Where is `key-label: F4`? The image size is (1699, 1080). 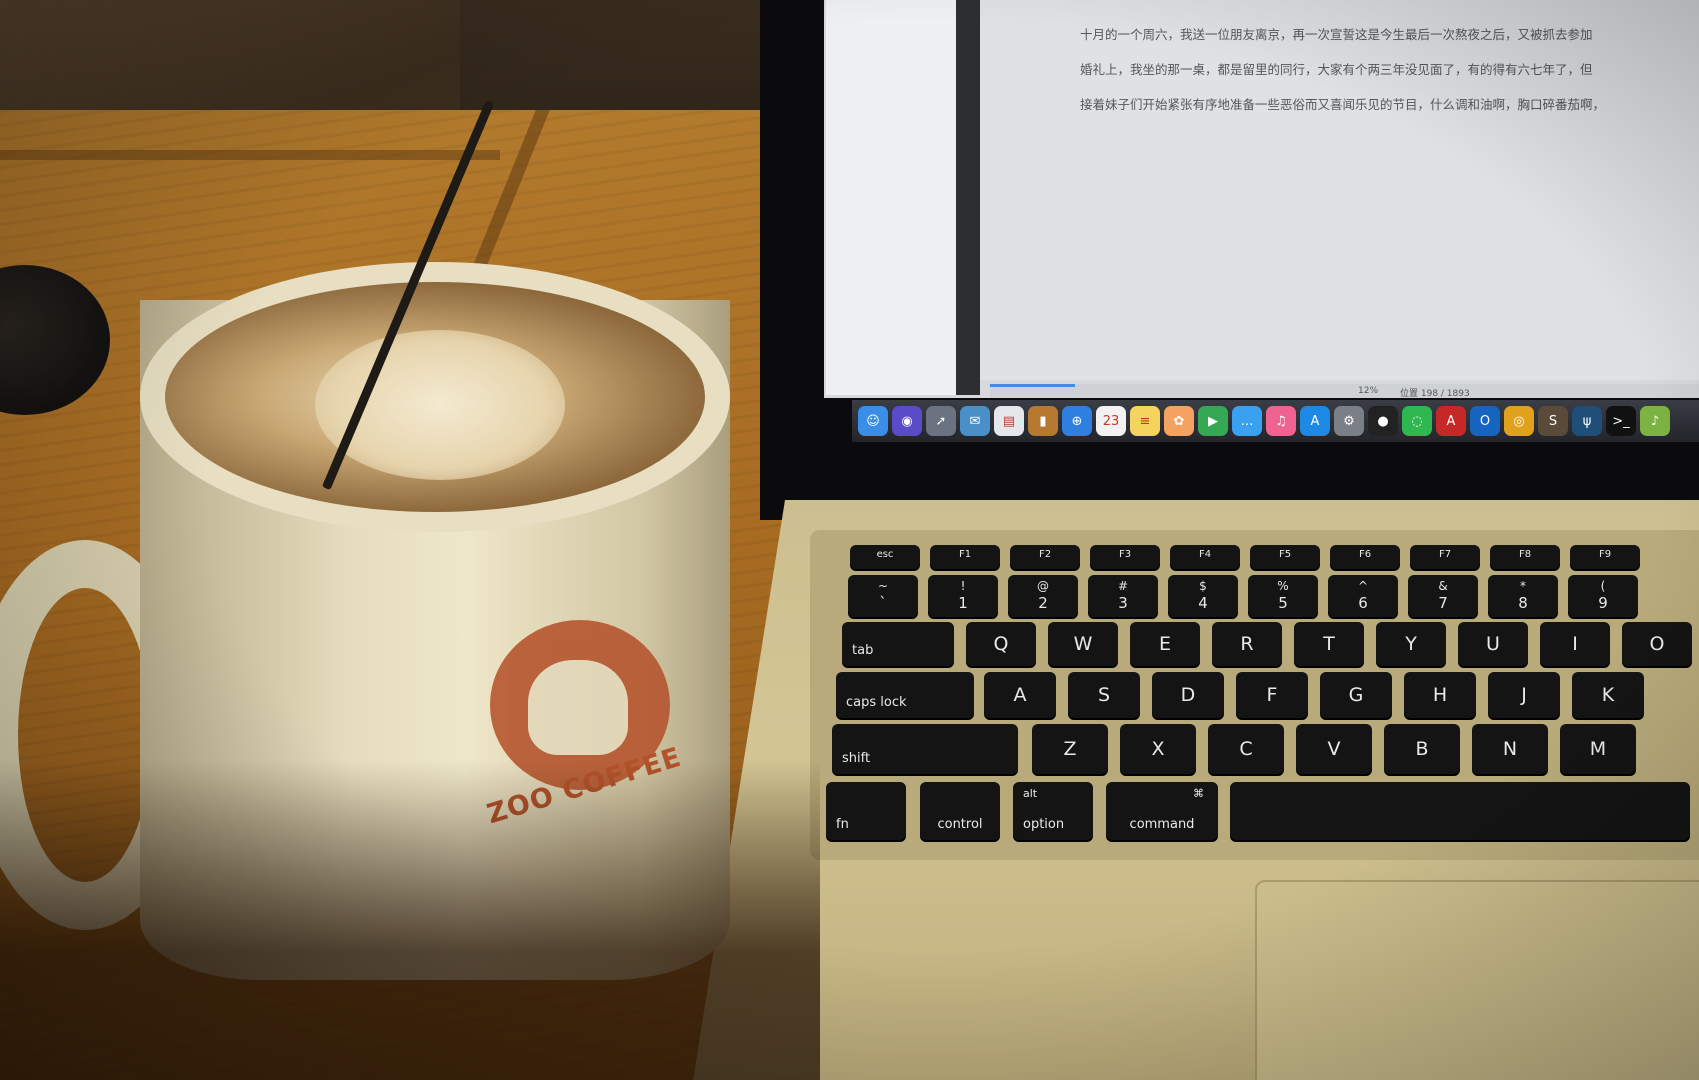
key-label: F4 is located at coordinates (1205, 554).